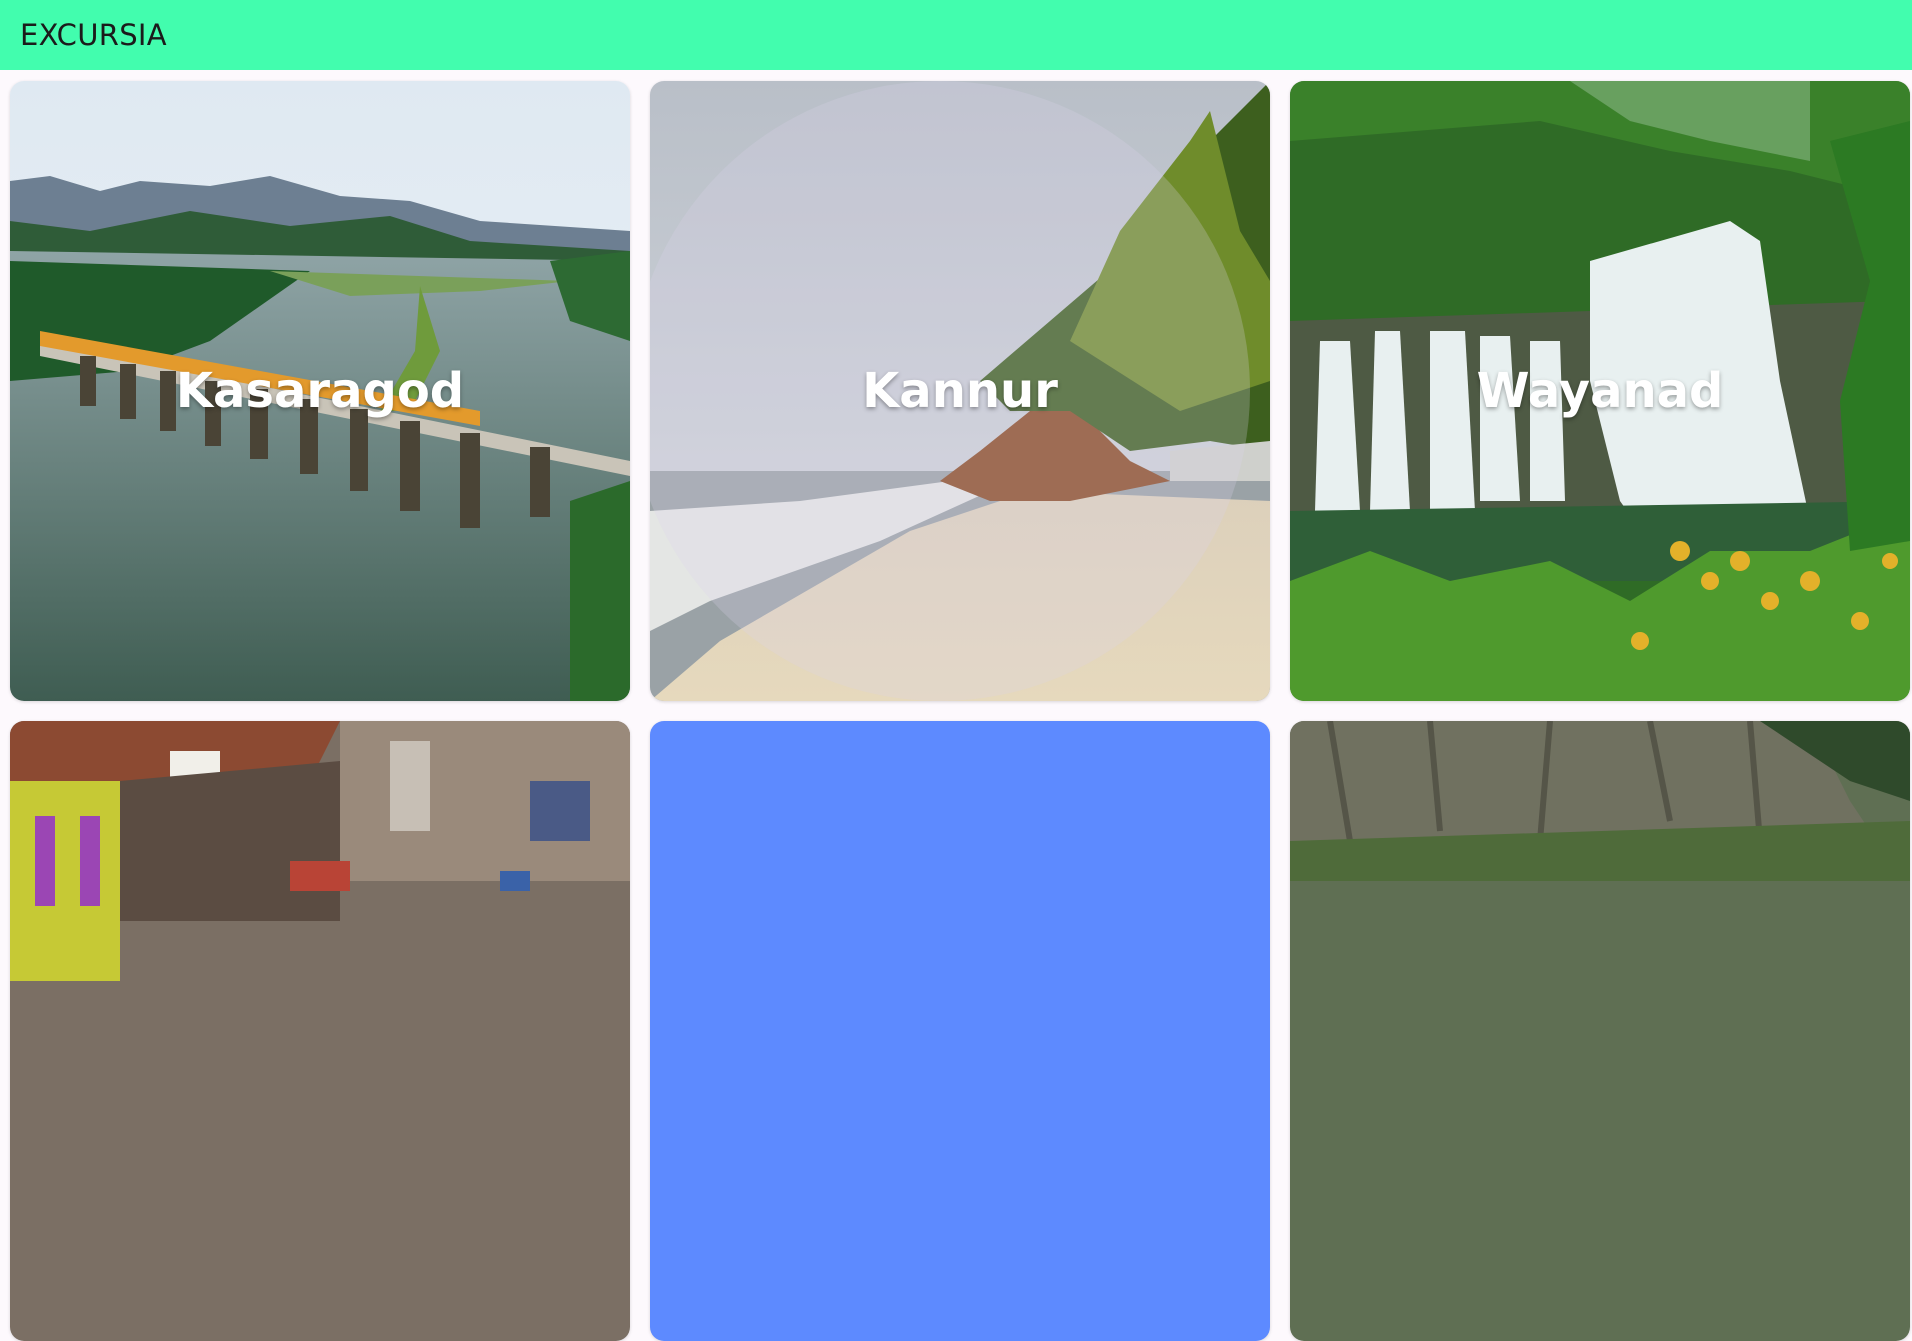  I want to click on cliff-forest-image, so click(1600, 1031).